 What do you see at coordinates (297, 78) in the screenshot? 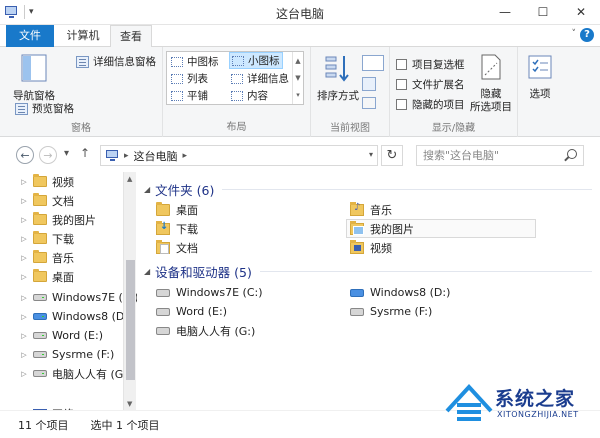
I see `layout-gallery-scroll: ▲ ▼ ▾` at bounding box center [297, 78].